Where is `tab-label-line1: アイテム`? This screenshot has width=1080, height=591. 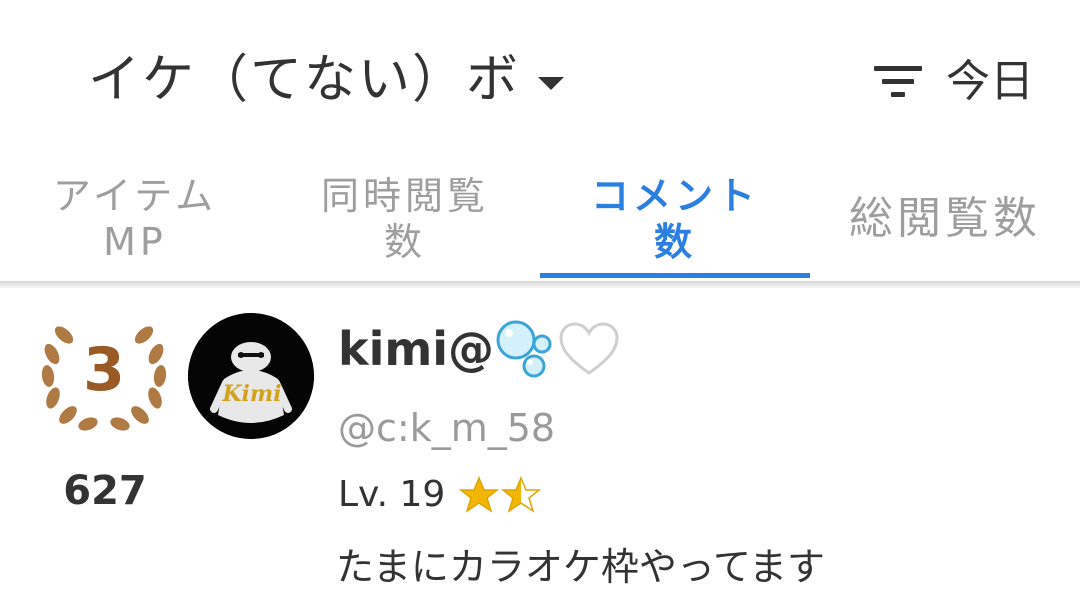 tab-label-line1: アイテム is located at coordinates (135, 196).